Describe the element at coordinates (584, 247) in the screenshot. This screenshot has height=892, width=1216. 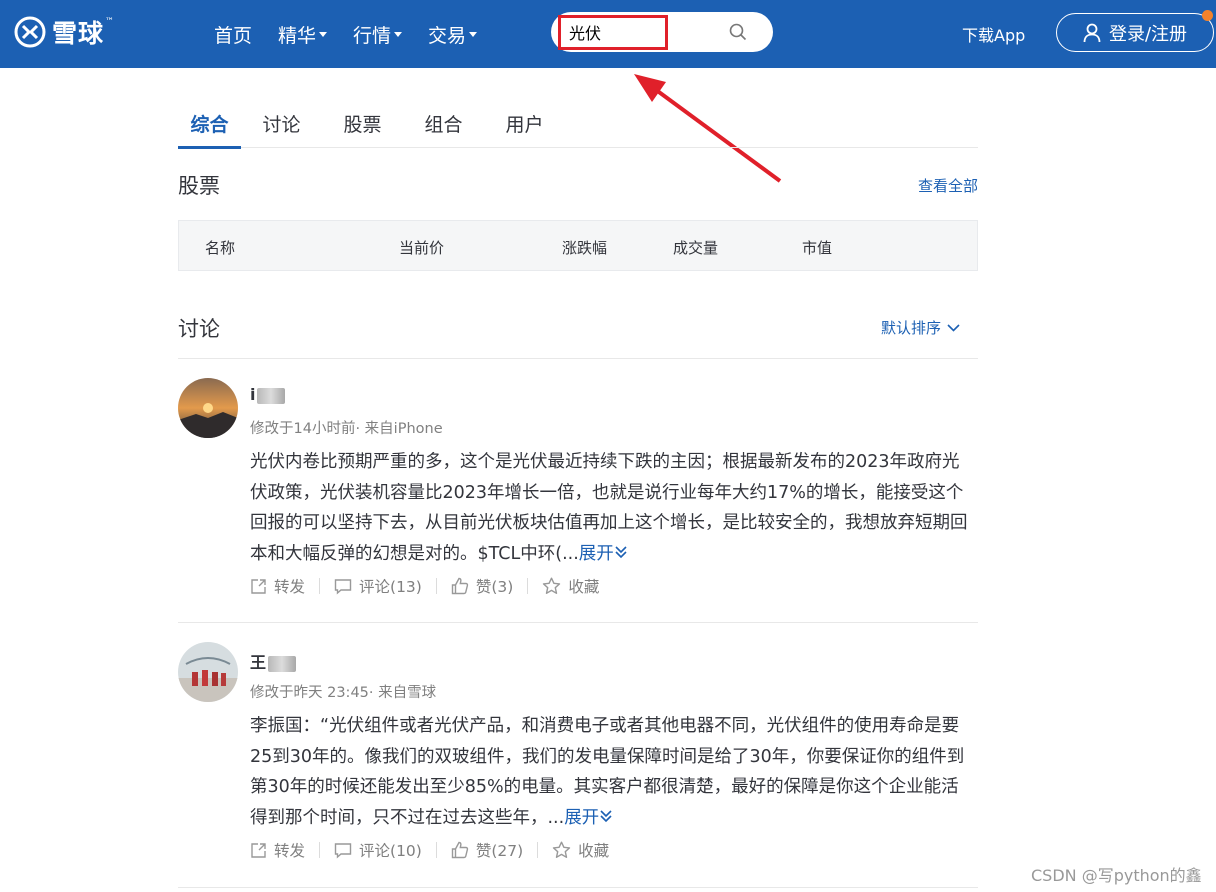
I see `column-header: 涨跌幅` at that location.